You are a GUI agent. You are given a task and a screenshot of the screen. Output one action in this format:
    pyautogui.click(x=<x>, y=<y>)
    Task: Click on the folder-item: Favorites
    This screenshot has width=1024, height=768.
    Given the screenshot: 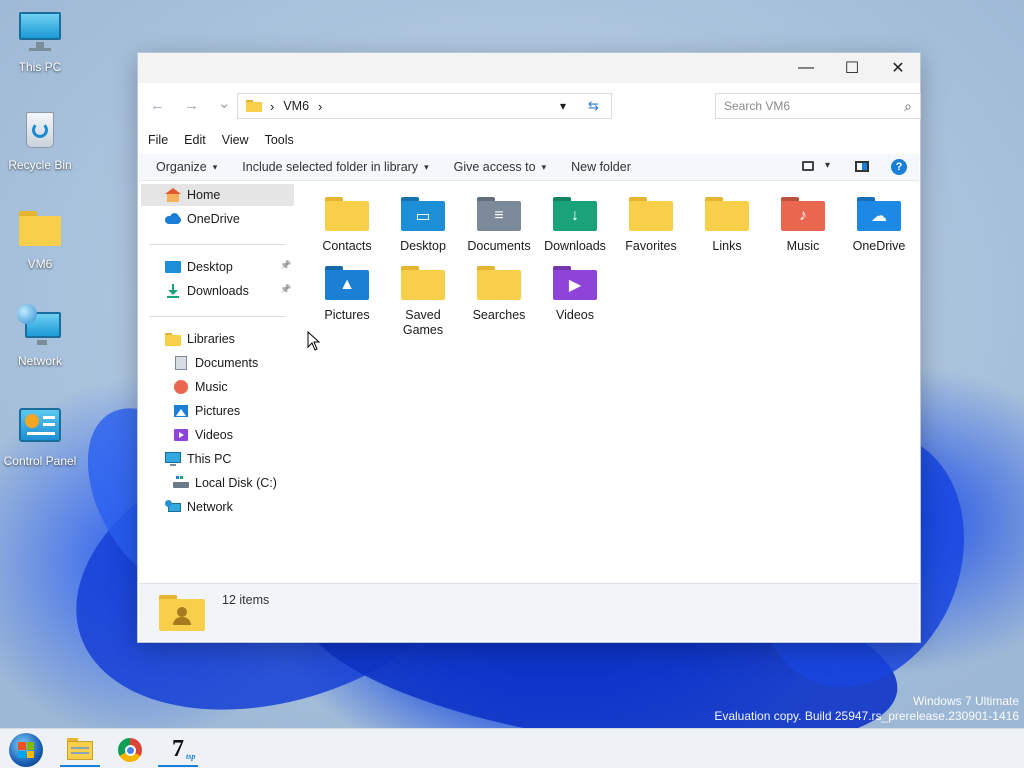 What is the action you would take?
    pyautogui.click(x=651, y=225)
    